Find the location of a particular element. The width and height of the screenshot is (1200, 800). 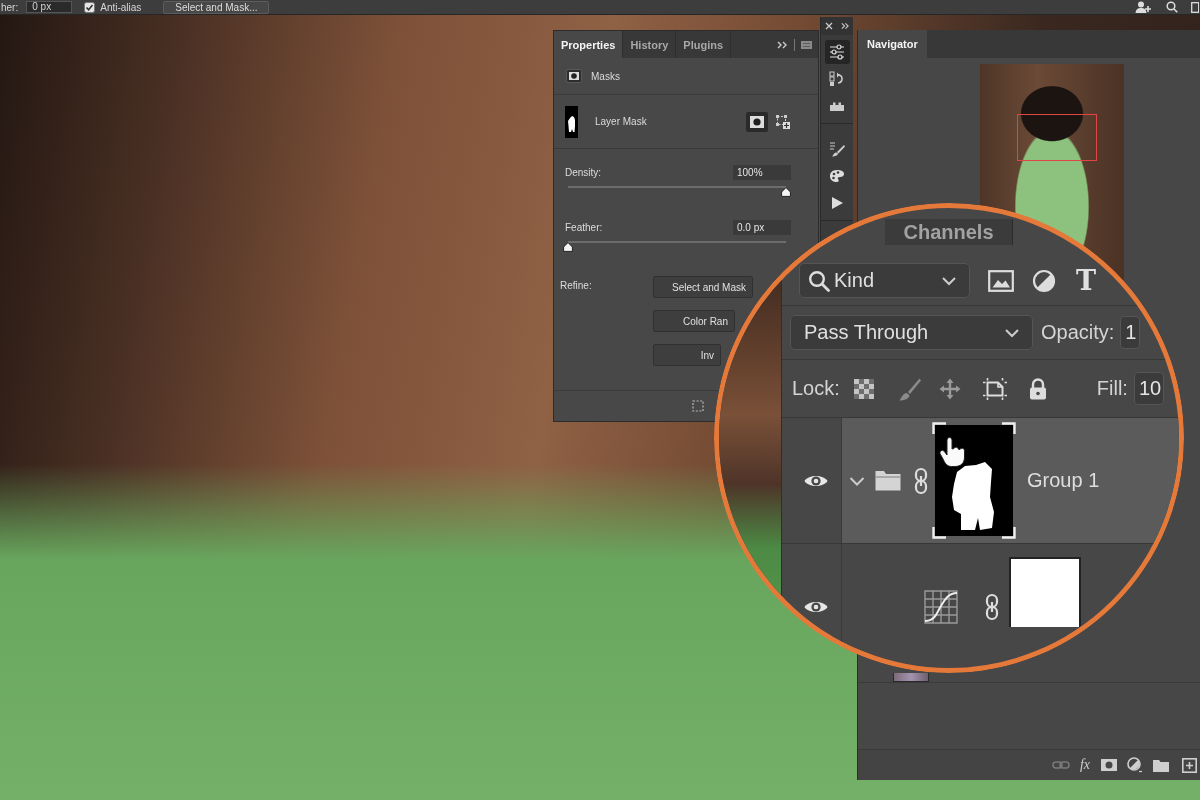

panel-tab: Plugins is located at coordinates (704, 44).